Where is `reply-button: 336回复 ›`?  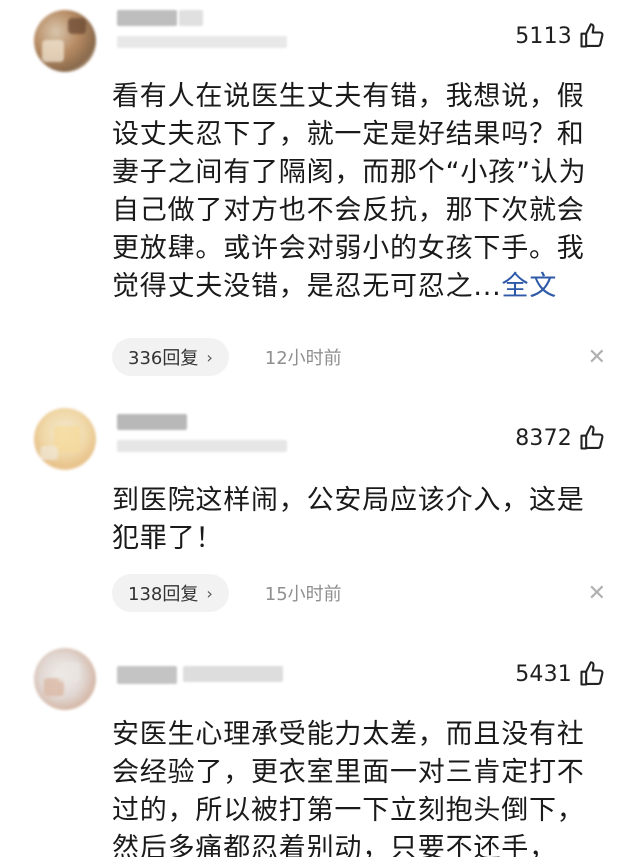
reply-button: 336回复 › is located at coordinates (170, 357).